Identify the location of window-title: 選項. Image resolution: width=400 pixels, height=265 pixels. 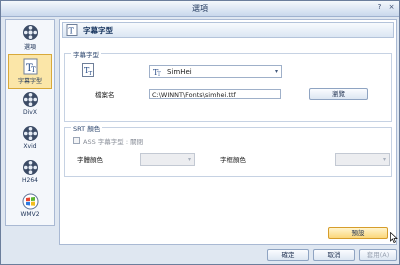
(200, 8).